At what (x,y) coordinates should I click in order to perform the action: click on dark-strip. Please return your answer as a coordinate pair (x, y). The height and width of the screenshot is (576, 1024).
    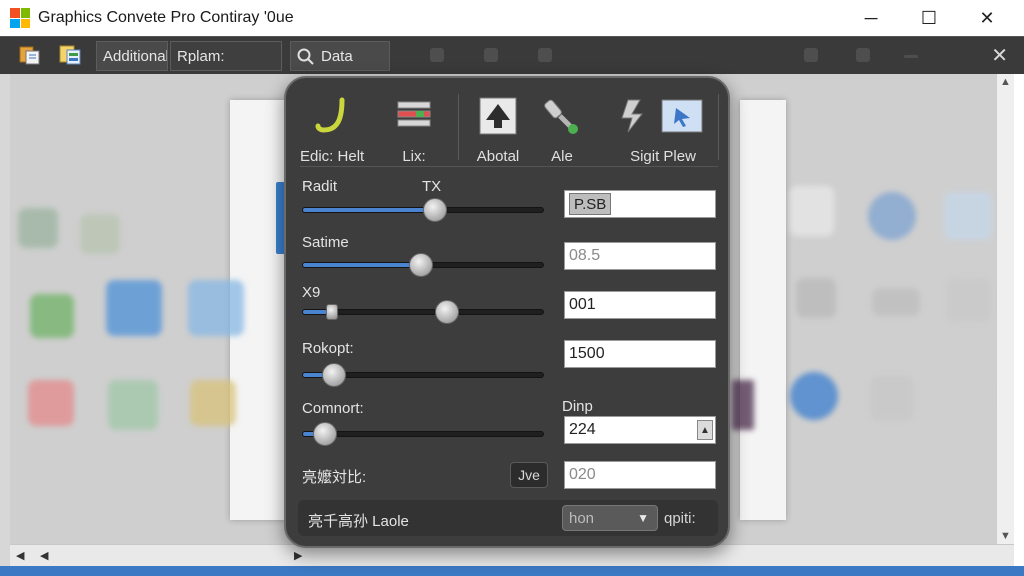
    Looking at the image, I should click on (743, 405).